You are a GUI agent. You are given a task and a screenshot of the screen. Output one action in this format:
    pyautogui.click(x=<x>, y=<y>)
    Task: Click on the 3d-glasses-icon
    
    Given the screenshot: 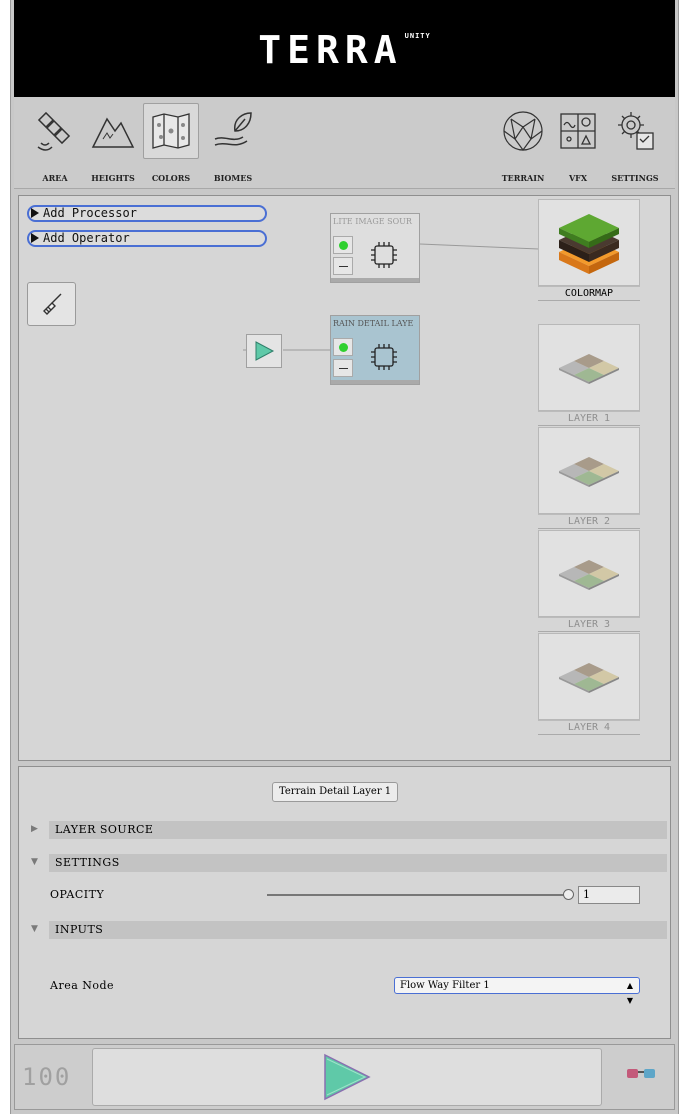 What is the action you would take?
    pyautogui.click(x=641, y=1074)
    